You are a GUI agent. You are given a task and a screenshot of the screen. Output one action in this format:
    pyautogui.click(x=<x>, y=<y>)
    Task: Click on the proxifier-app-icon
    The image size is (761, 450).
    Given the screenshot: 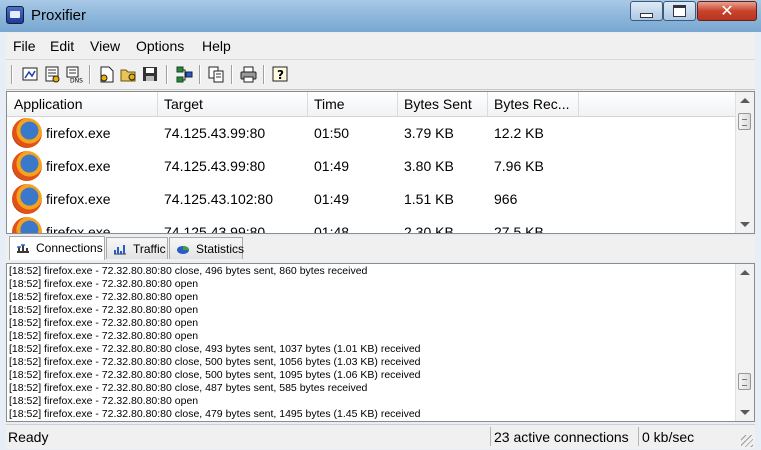 What is the action you would take?
    pyautogui.click(x=15, y=15)
    